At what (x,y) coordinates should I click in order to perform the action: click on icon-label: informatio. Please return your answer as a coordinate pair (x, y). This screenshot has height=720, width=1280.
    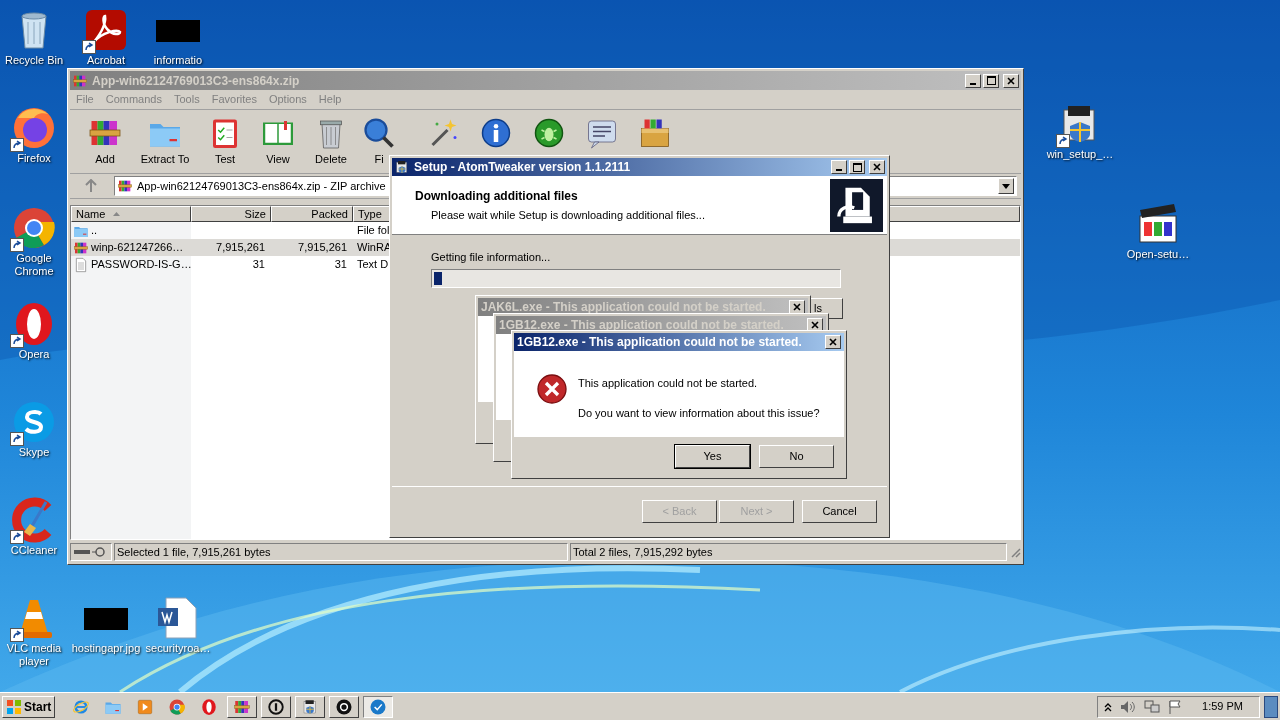
    Looking at the image, I should click on (178, 60).